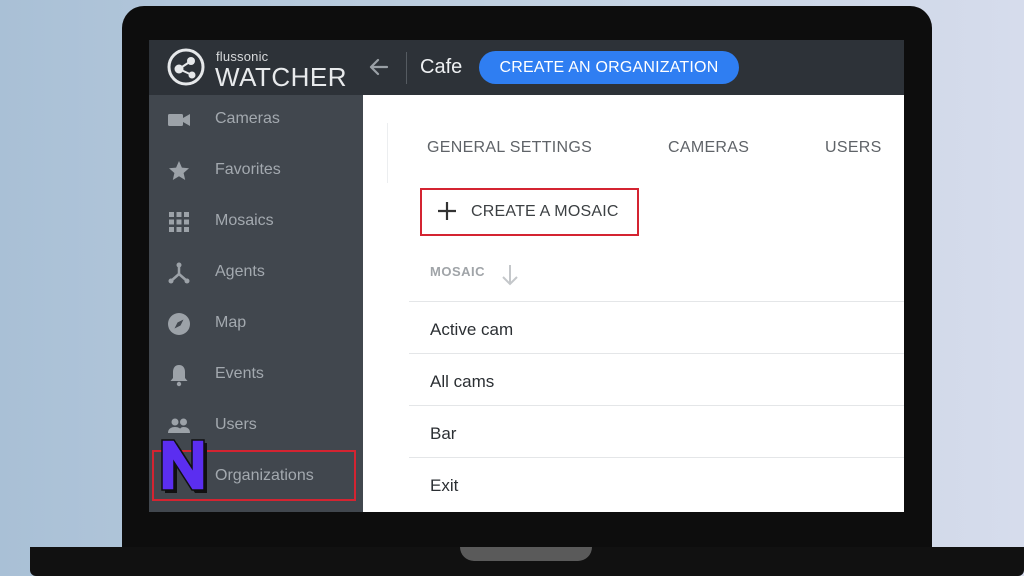 The image size is (1024, 576). Describe the element at coordinates (244, 220) in the screenshot. I see `sidebar-item-label: Mosaics` at that location.